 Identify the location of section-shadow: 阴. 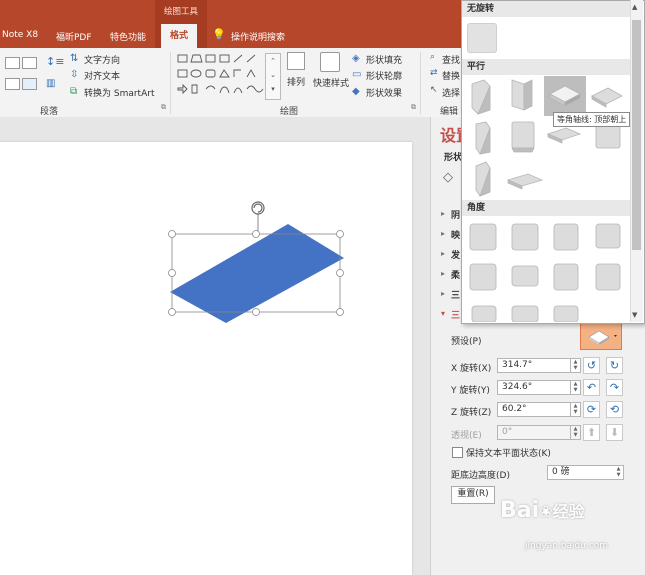
(455, 214).